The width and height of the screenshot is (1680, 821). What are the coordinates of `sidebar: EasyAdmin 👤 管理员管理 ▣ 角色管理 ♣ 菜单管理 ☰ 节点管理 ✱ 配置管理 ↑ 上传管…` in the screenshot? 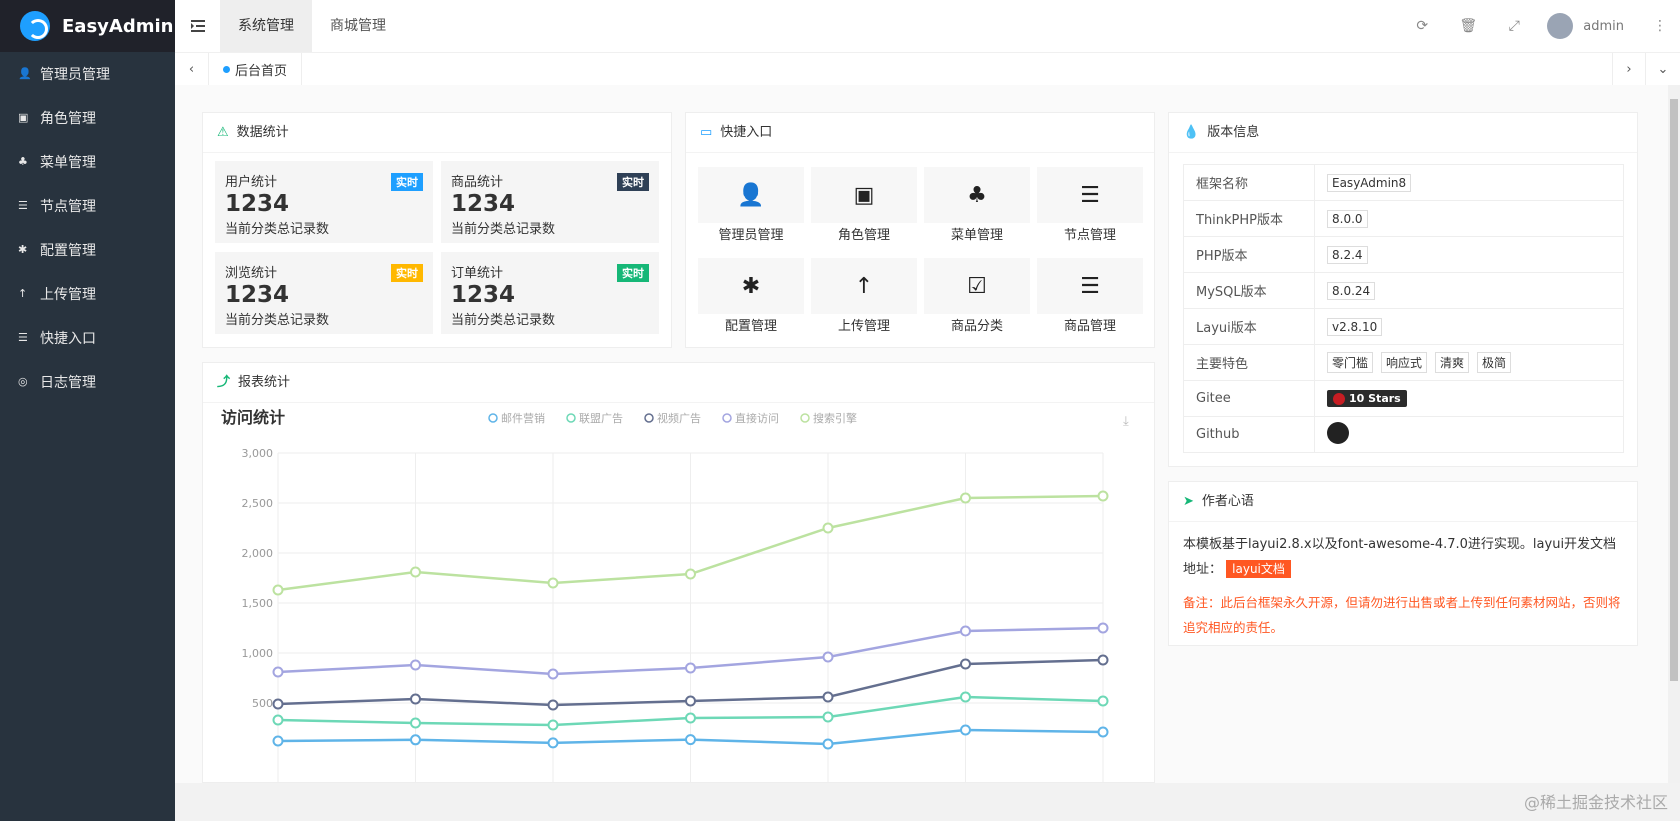 It's located at (87, 410).